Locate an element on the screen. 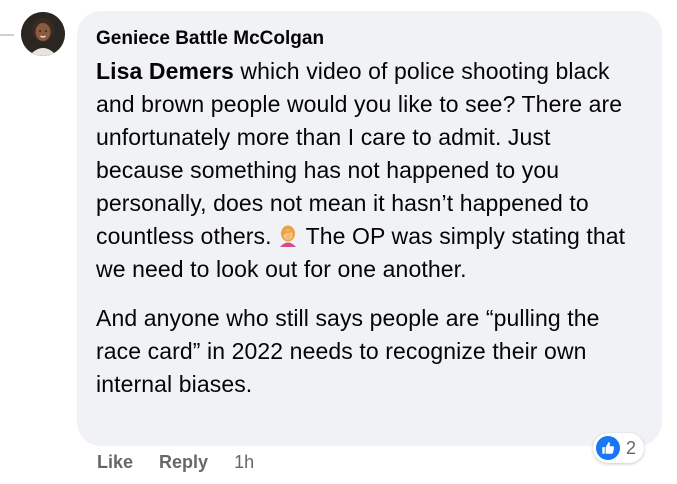  avatar is located at coordinates (43, 34).